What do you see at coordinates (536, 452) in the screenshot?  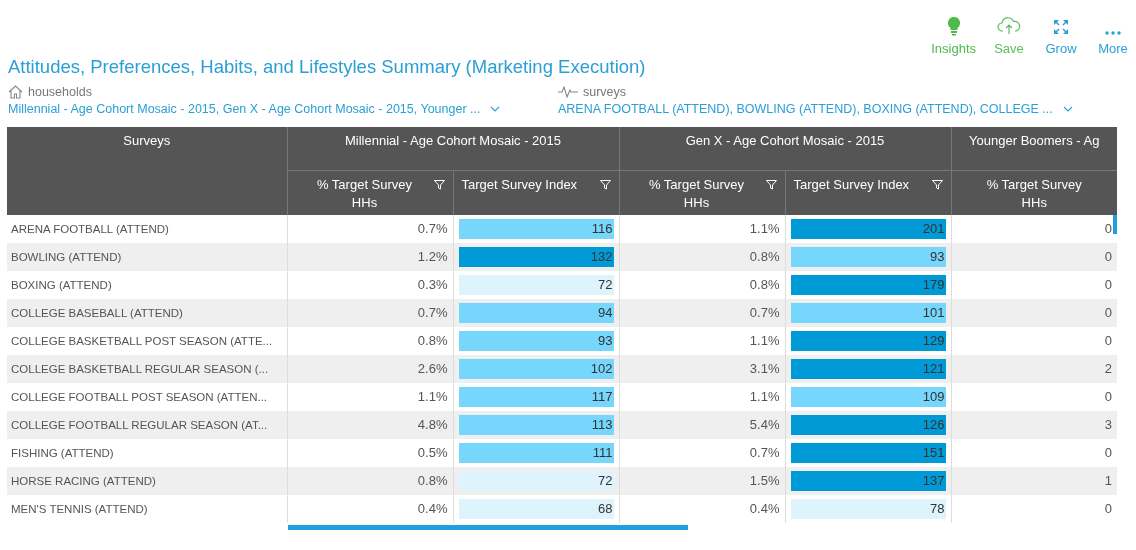 I see `index-bar: 111` at bounding box center [536, 452].